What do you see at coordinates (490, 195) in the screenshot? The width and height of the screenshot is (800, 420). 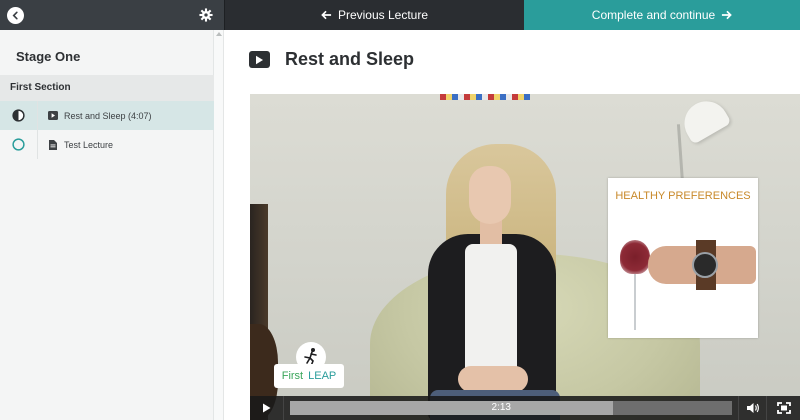 I see `presenter-face` at bounding box center [490, 195].